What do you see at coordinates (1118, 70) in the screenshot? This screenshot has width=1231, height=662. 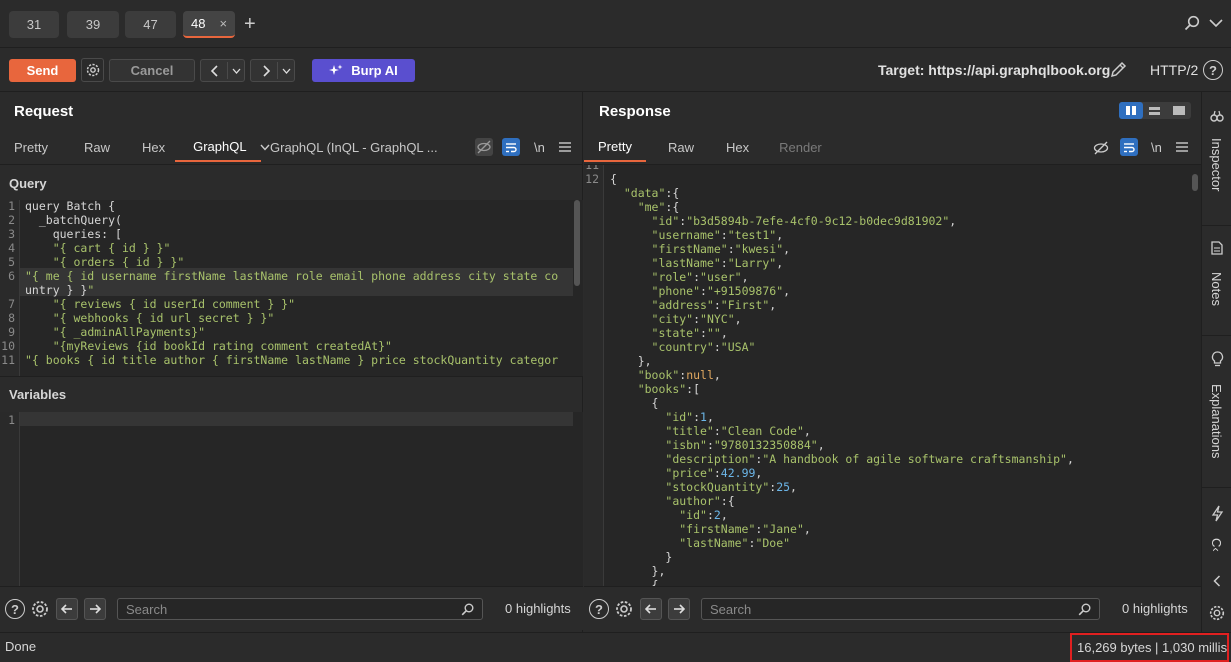 I see `edit-target-pencil-icon` at bounding box center [1118, 70].